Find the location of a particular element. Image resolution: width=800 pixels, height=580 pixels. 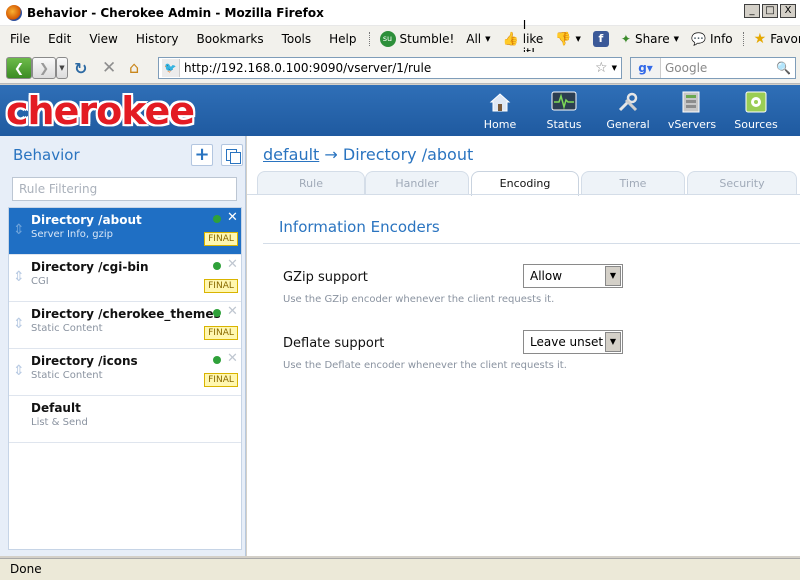

rule-filter-input: Rule Filtering is located at coordinates (124, 189).